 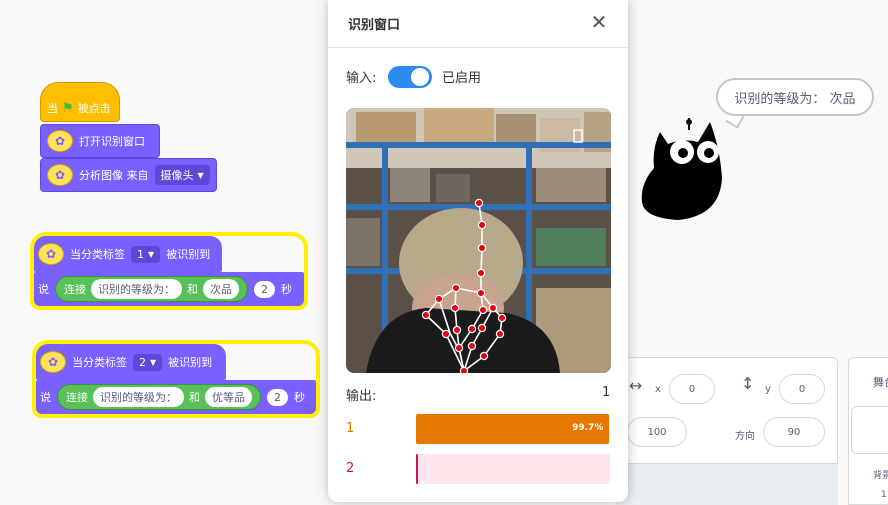 What do you see at coordinates (768, 389) in the screenshot?
I see `y-label: y` at bounding box center [768, 389].